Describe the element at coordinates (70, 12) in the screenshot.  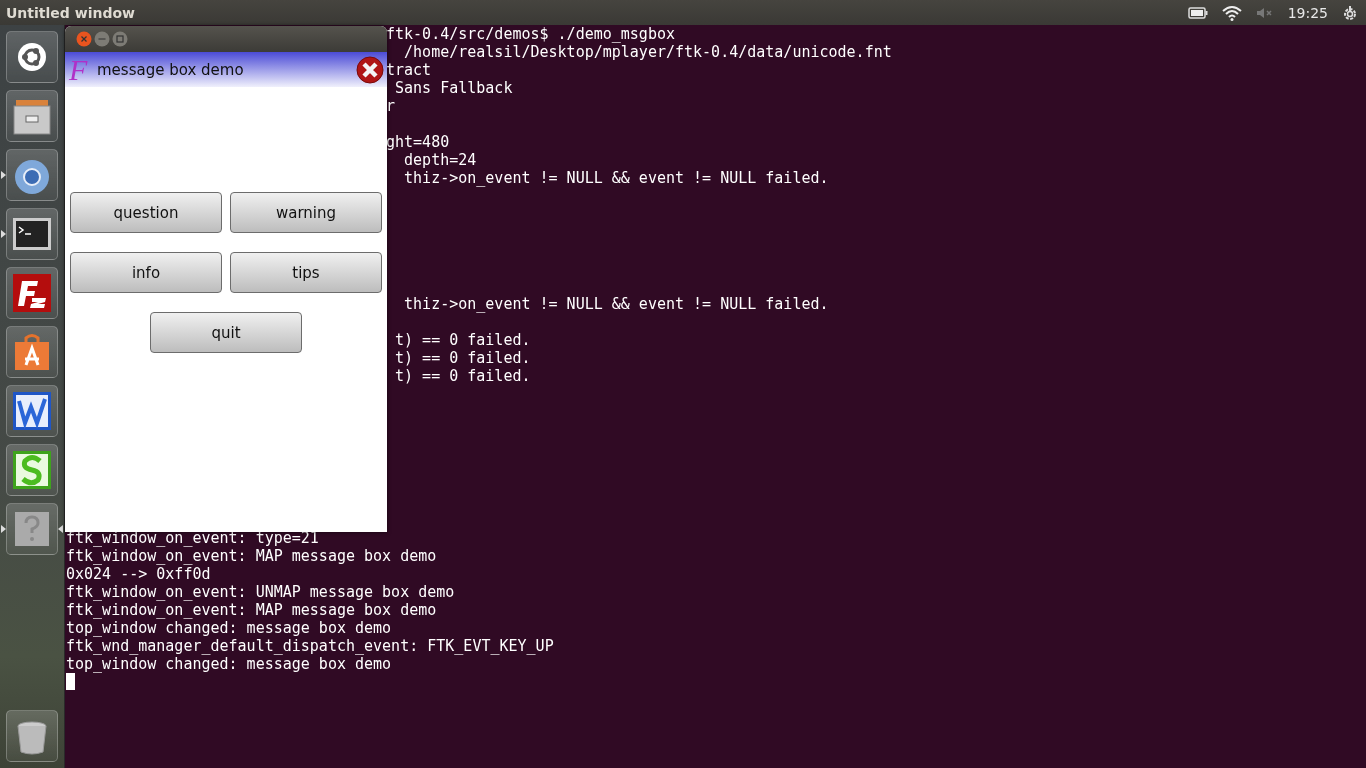
I see `window-title: Untitled window` at that location.